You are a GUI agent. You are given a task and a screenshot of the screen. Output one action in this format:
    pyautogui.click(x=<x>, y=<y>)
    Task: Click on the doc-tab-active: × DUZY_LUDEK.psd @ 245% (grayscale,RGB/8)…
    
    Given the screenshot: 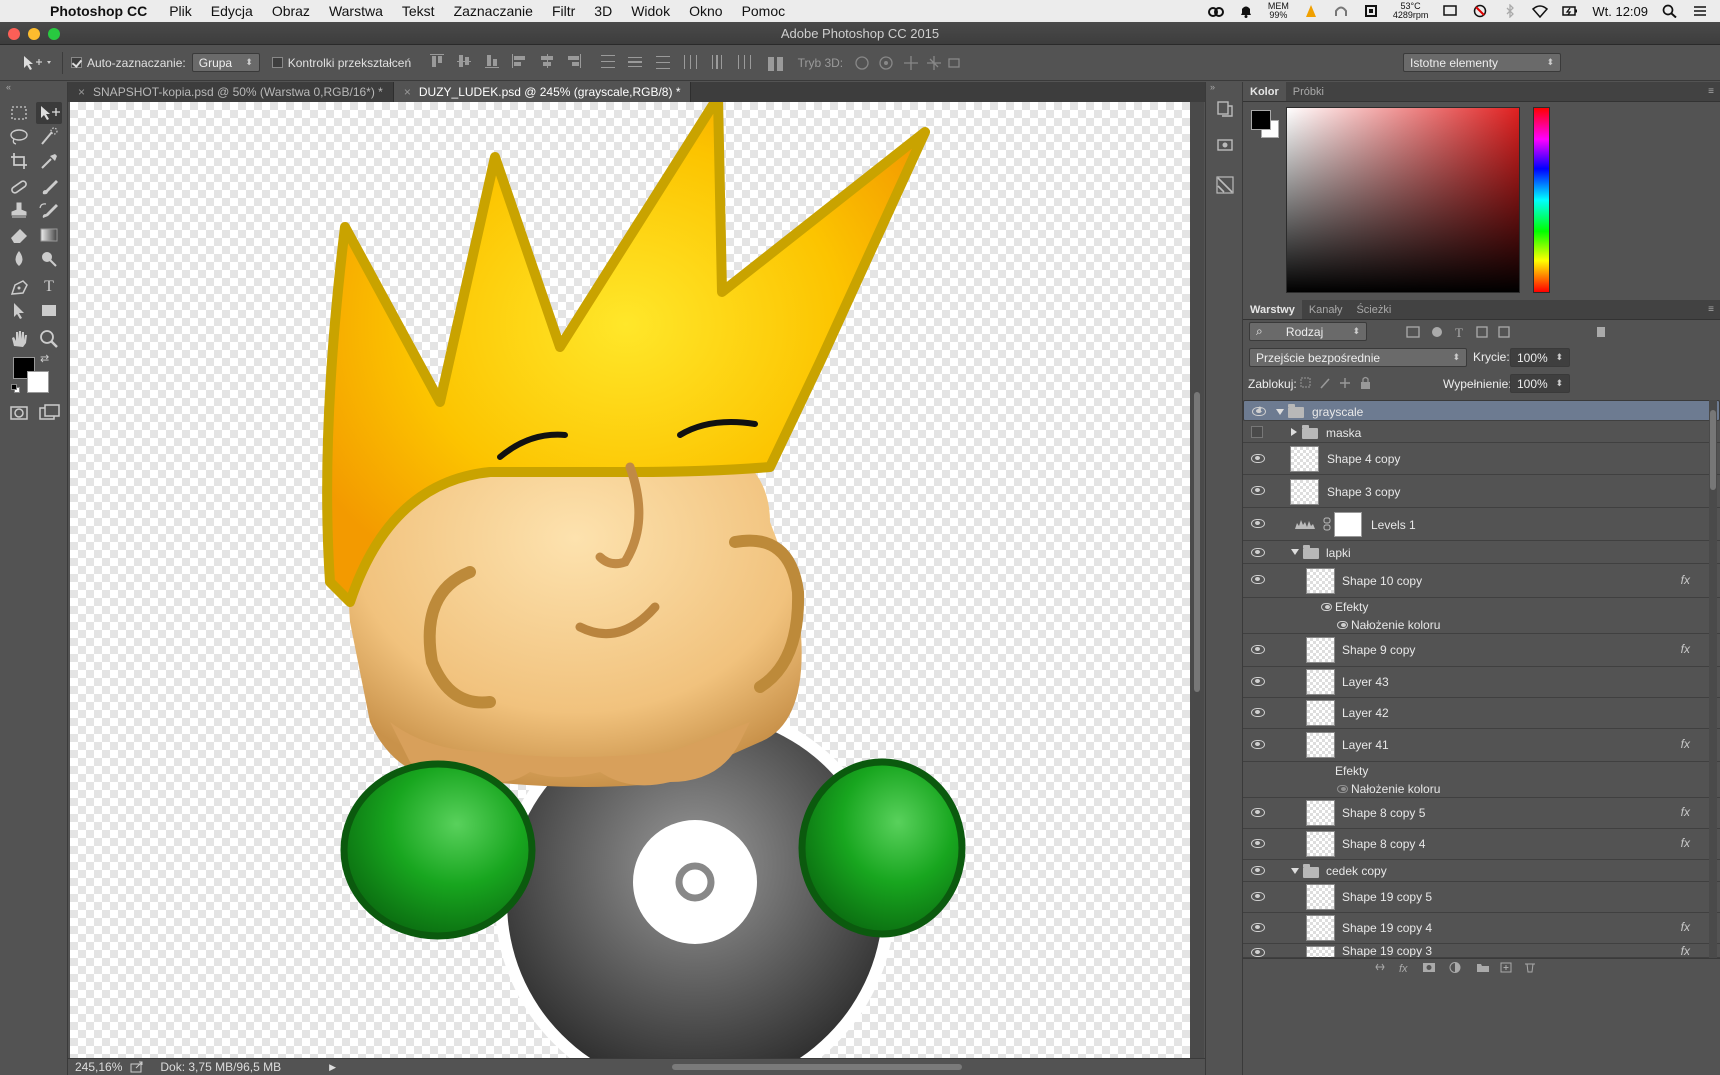 What is the action you would take?
    pyautogui.click(x=542, y=92)
    